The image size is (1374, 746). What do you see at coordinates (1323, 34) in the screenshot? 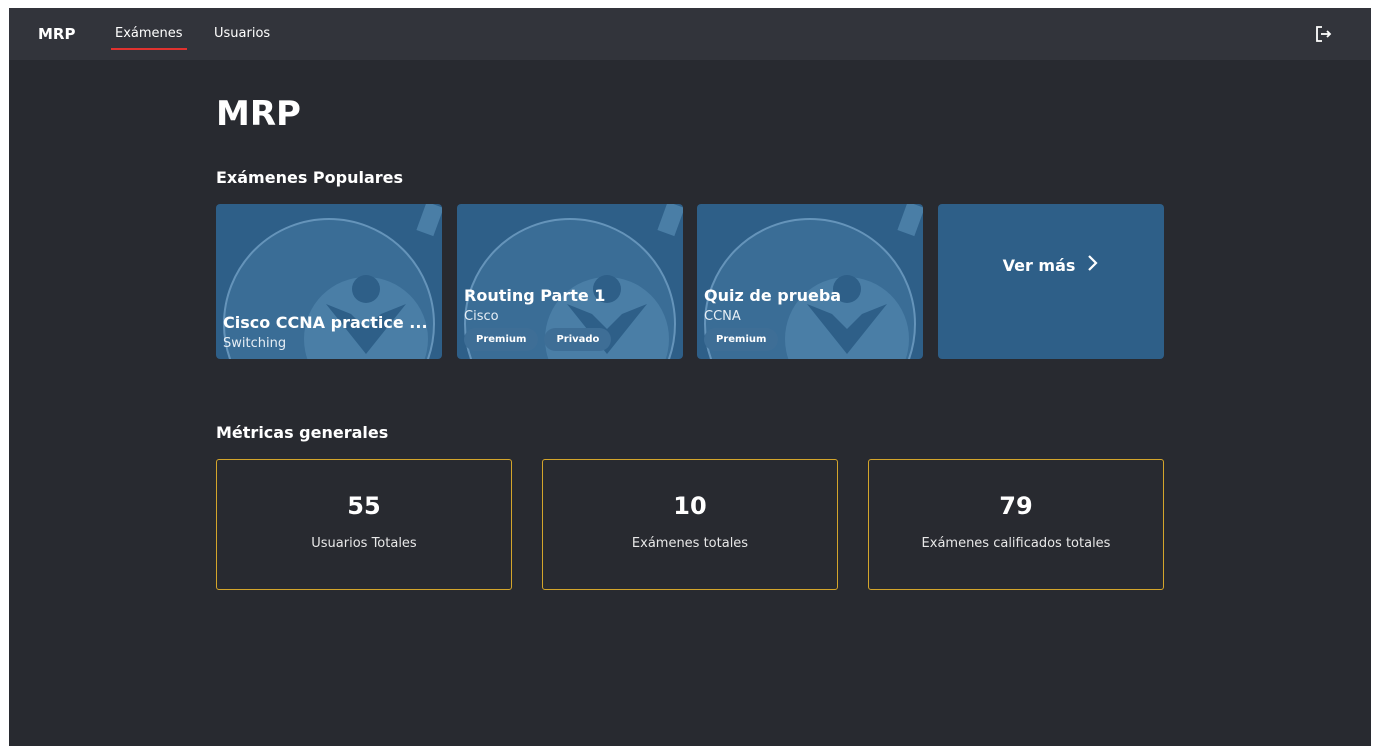
I see `logout-icon` at bounding box center [1323, 34].